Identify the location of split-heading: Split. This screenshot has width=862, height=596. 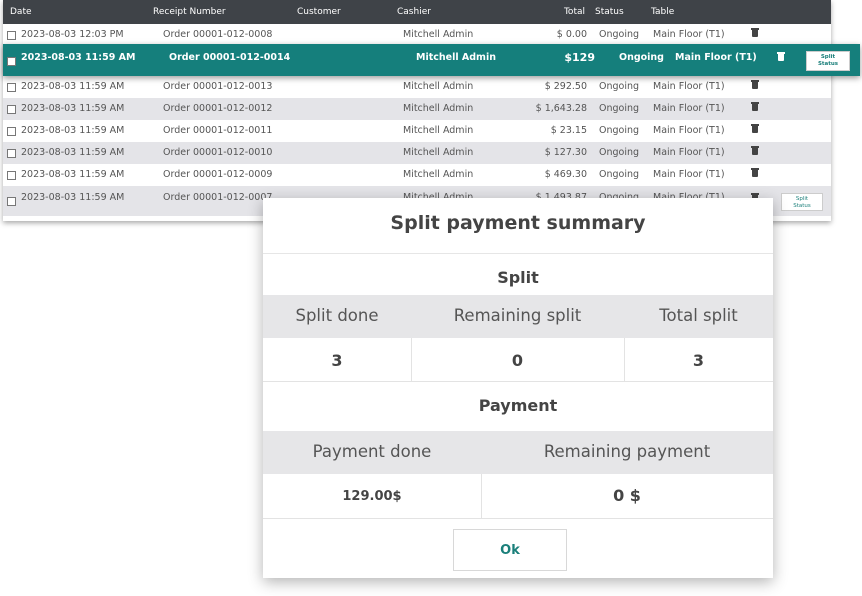
(518, 277).